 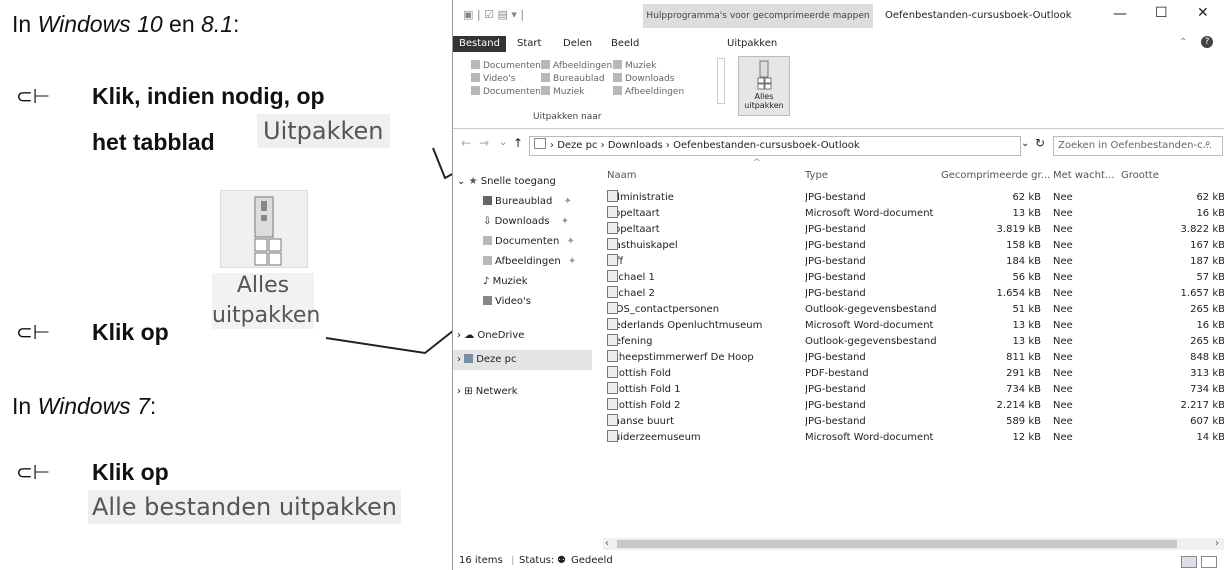 I want to click on file-type: JPG-bestand, so click(x=835, y=197).